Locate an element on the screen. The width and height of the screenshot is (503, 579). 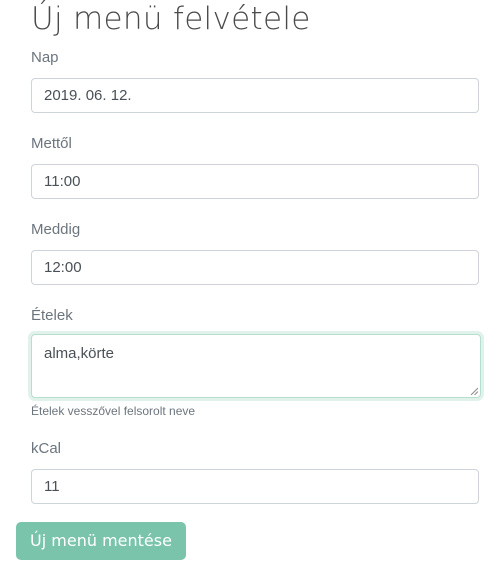
to-time-label: Meddig is located at coordinates (56, 229).